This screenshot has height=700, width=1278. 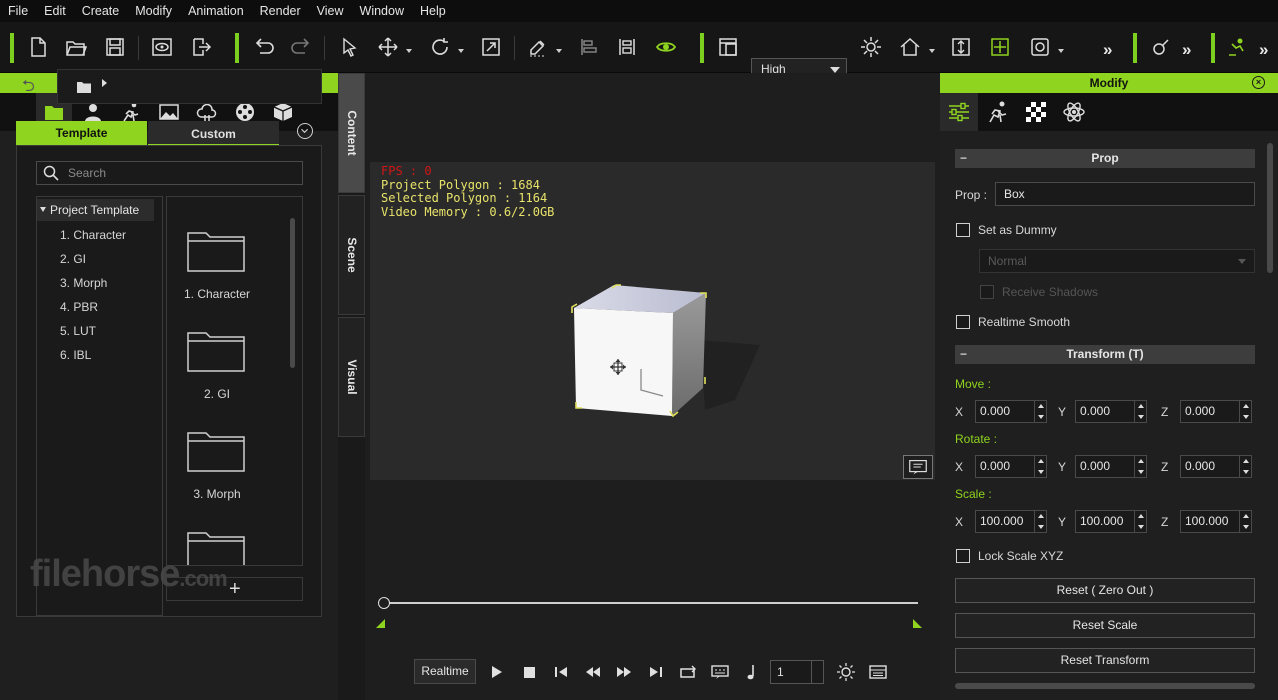 I want to click on music-note-icon, so click(x=752, y=672).